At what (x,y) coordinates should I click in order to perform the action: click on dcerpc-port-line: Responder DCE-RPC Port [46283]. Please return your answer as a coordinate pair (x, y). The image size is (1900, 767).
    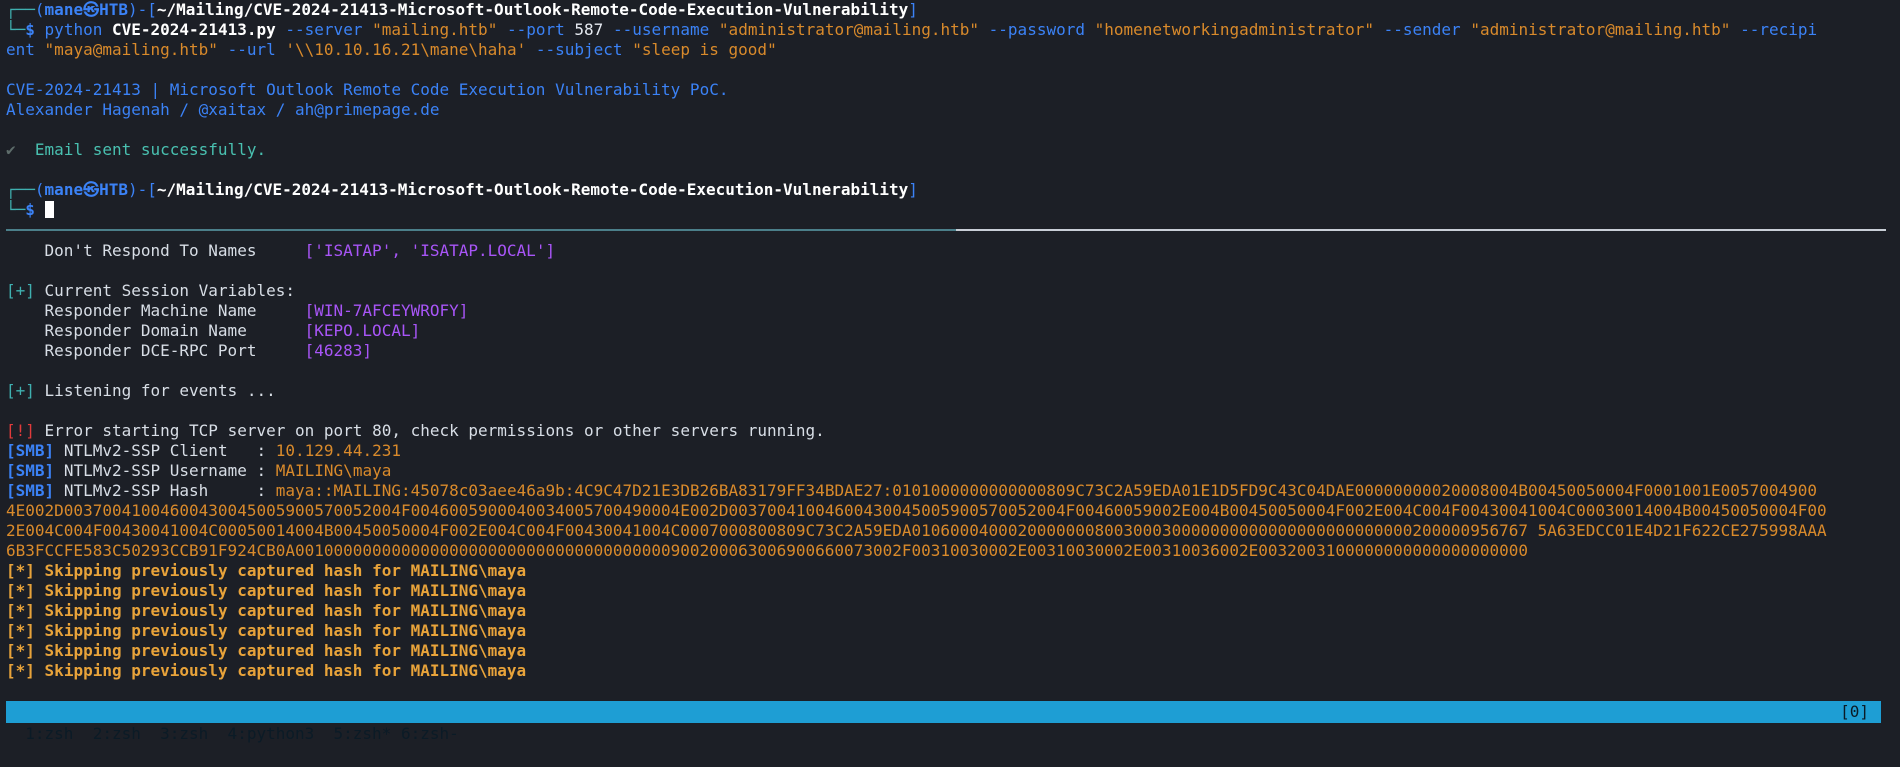
    Looking at the image, I should click on (208, 350).